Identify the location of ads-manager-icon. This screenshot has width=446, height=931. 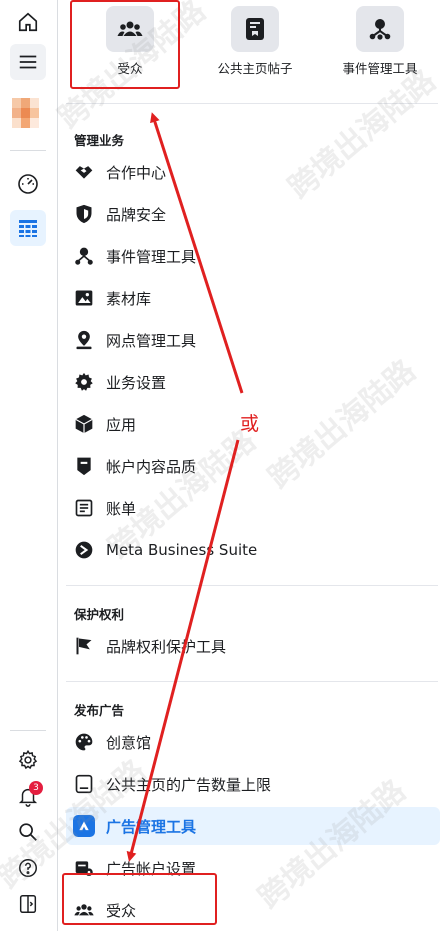
(84, 826).